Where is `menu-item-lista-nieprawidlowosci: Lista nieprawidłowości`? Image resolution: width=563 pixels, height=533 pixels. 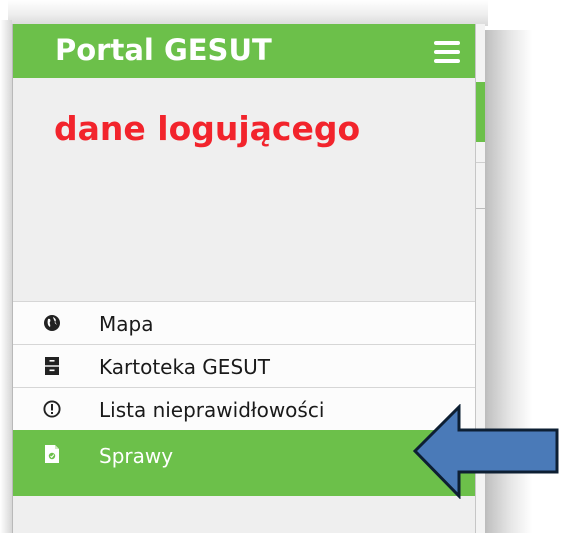 menu-item-lista-nieprawidlowosci: Lista nieprawidłowości is located at coordinates (244, 408).